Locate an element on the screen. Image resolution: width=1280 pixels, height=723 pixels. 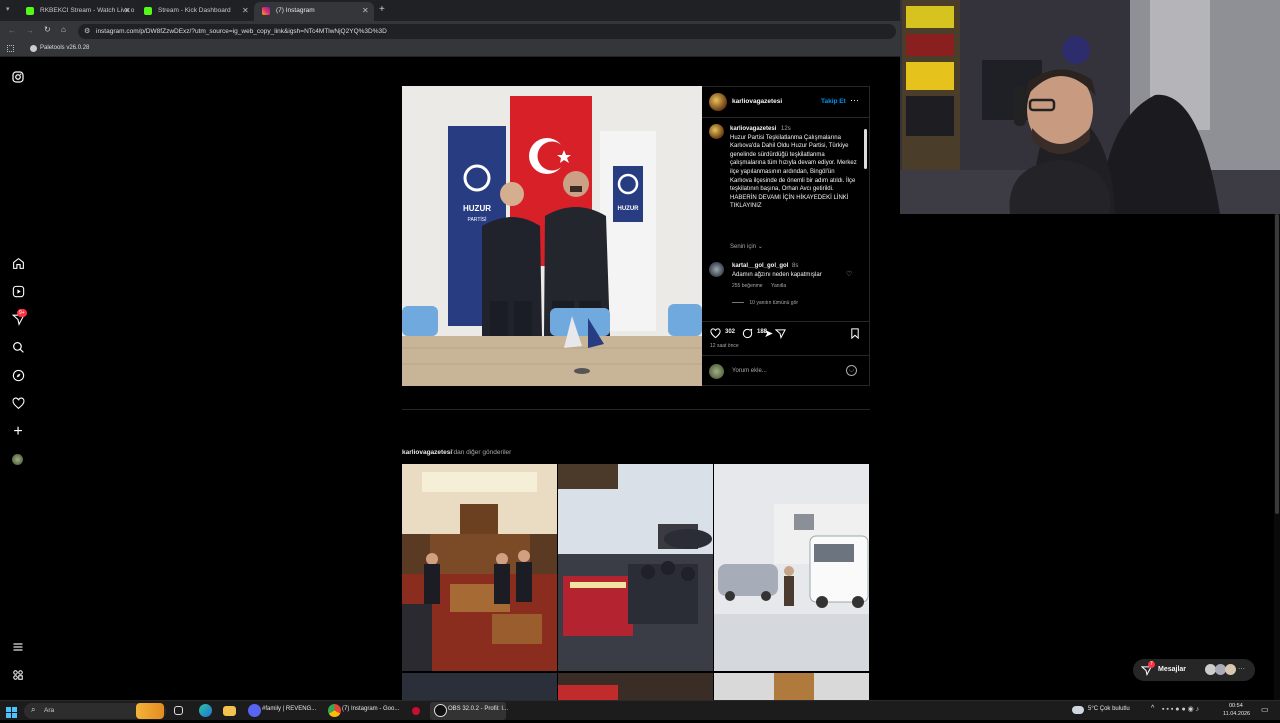
create-nav-icon: + is located at coordinates (18, 432).